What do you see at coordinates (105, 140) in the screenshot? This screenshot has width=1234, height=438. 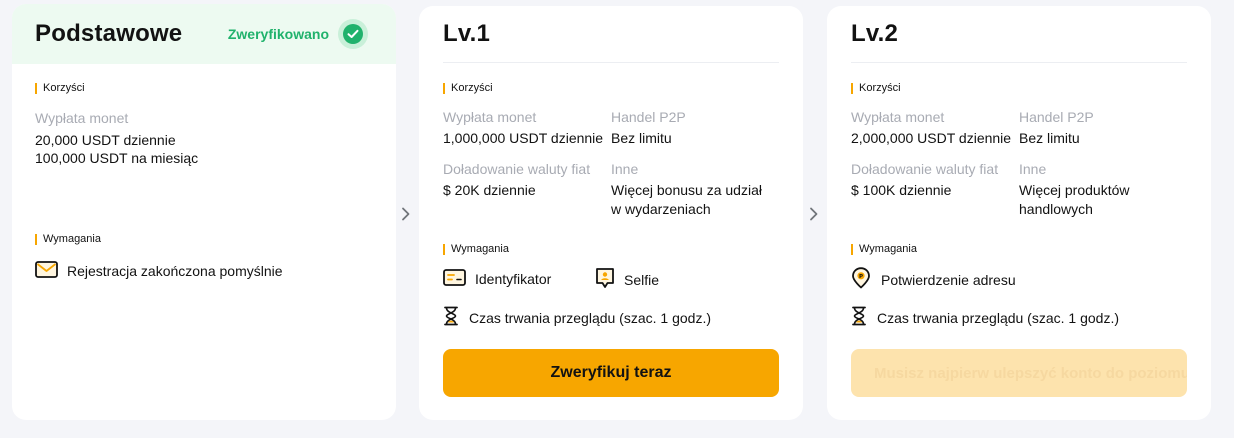 I see `basic-withdrawal-daily: 20,000 USDT dziennie` at bounding box center [105, 140].